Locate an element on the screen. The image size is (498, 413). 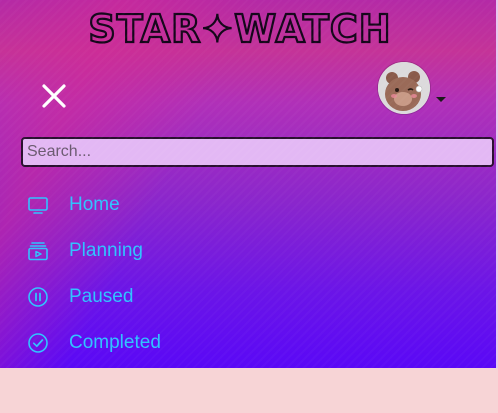
nav-item-label: Completed is located at coordinates (115, 342).